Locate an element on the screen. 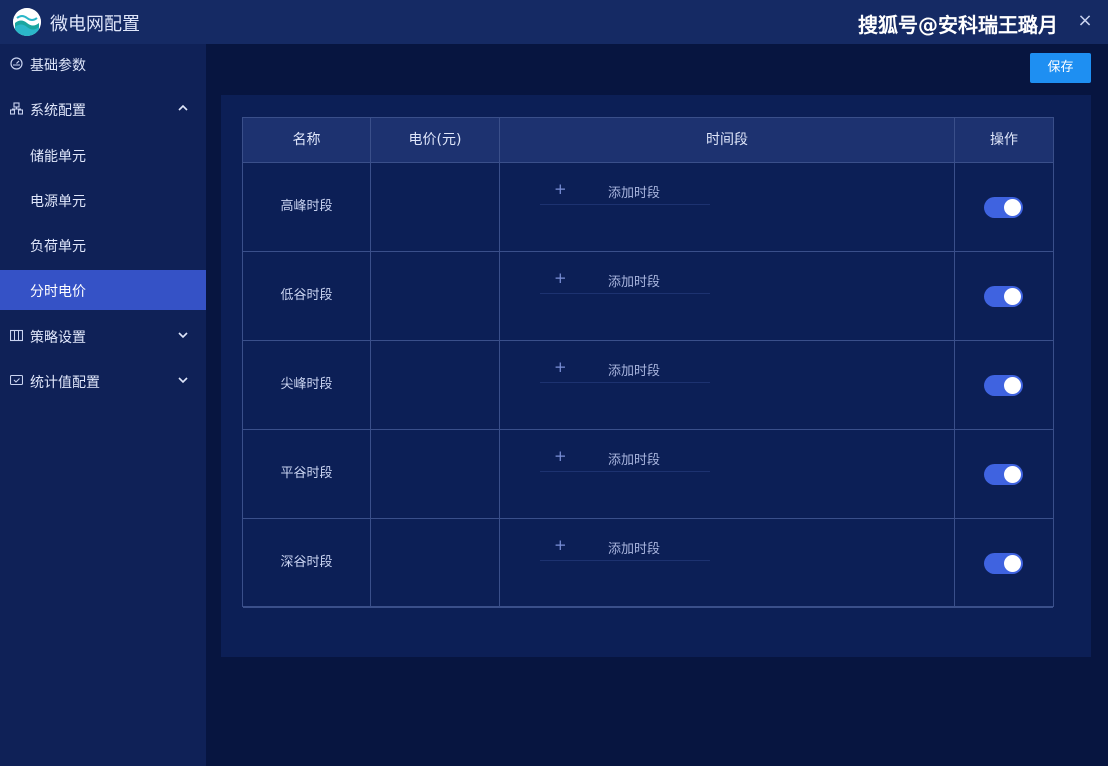  table-row: 尖峰时段 + 添加时段 is located at coordinates (648, 385).